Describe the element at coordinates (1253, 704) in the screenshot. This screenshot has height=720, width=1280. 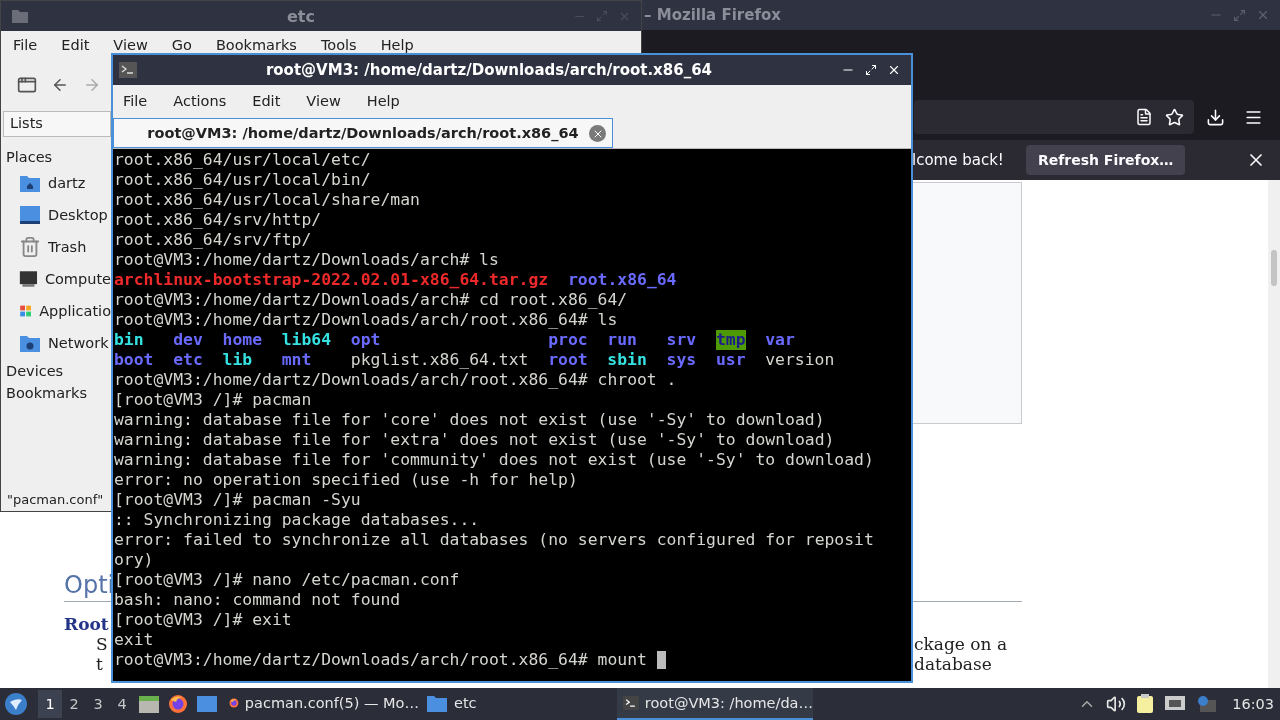
I see `clock: 16:03` at that location.